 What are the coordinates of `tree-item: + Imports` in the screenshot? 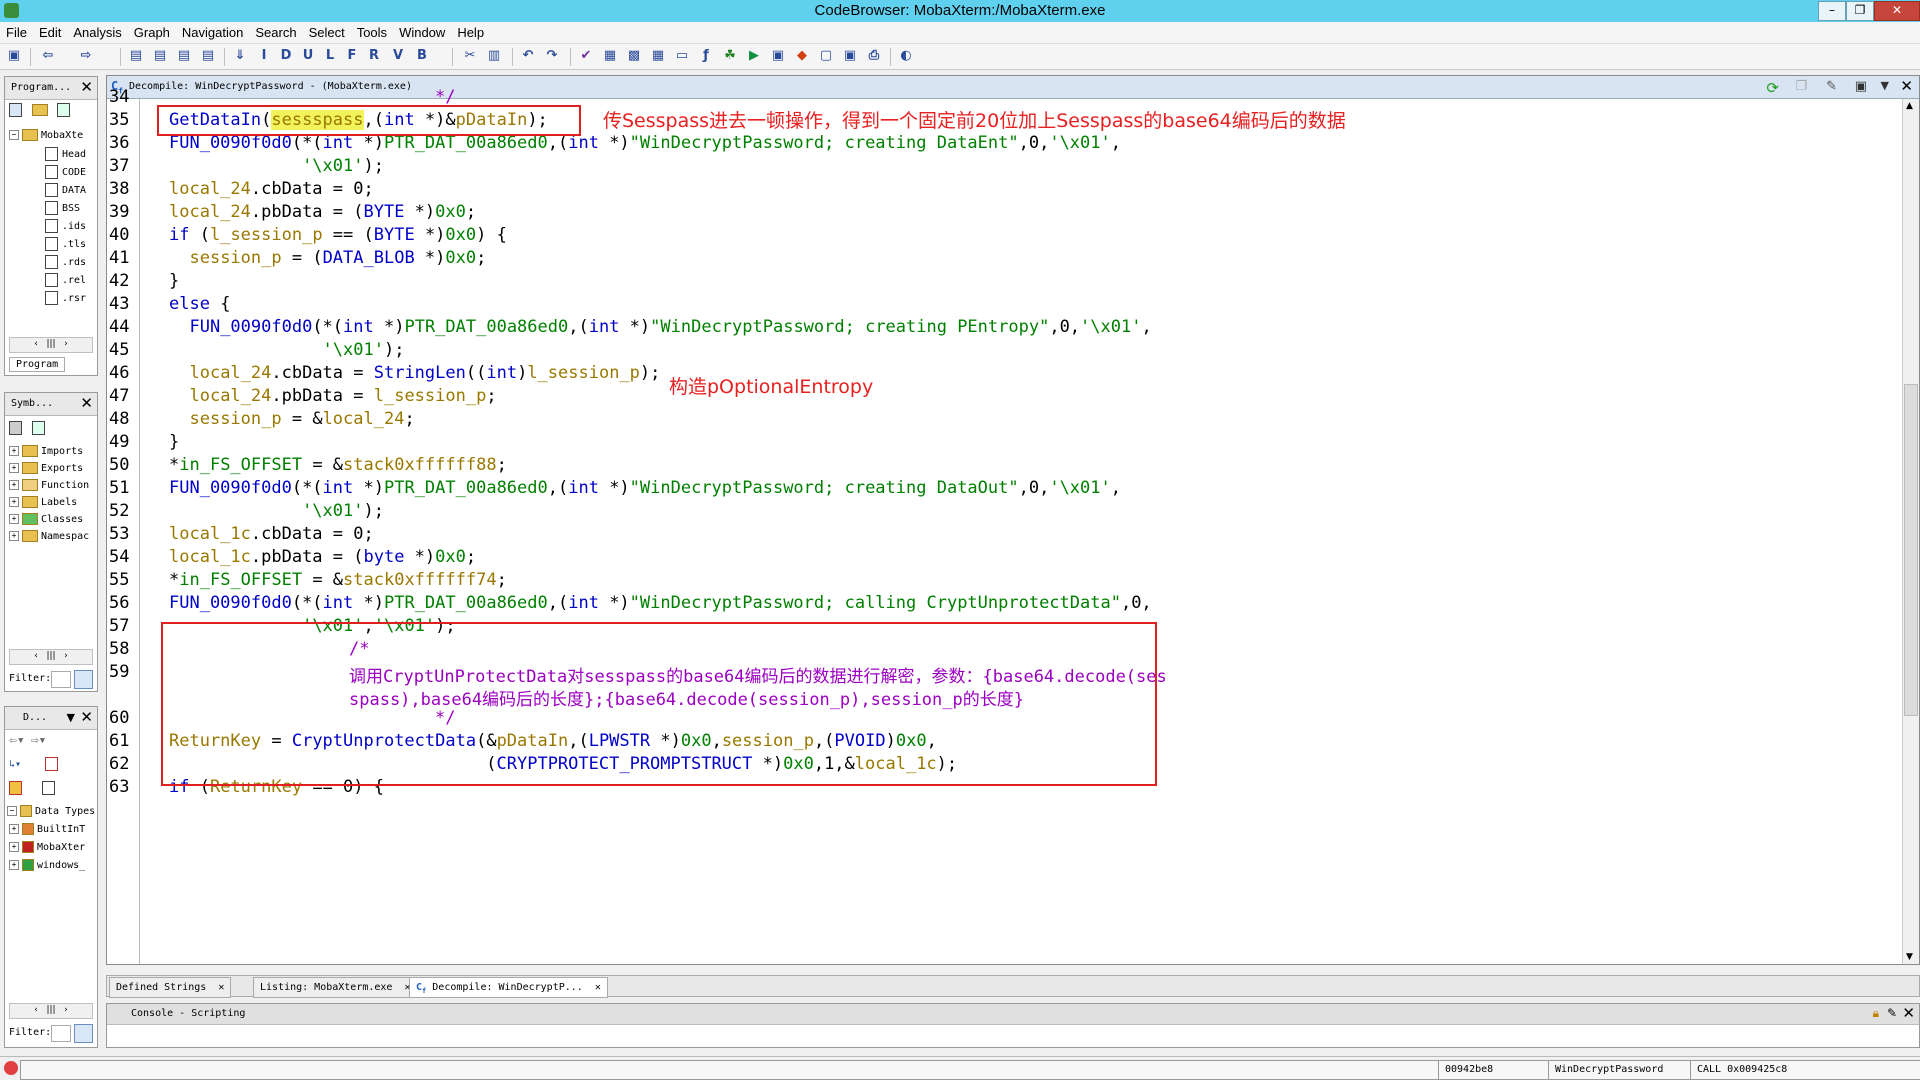 It's located at (46, 451).